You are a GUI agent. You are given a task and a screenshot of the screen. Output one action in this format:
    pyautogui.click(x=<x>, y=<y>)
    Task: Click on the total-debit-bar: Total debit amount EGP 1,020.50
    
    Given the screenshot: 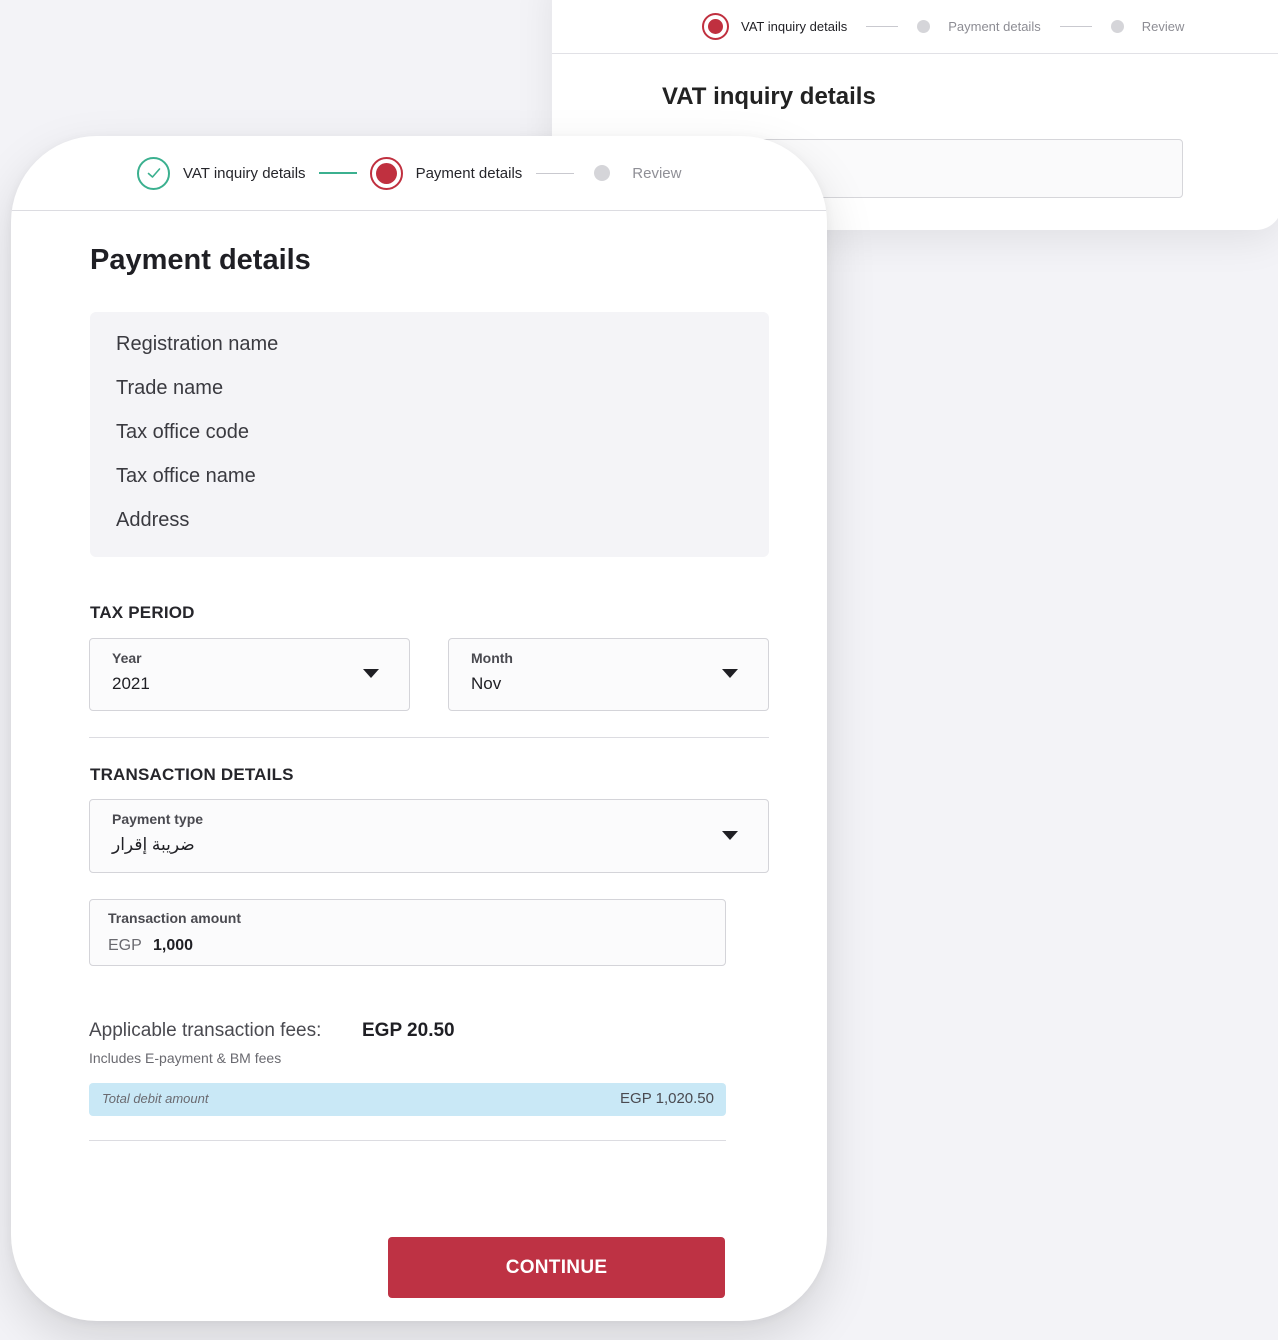 What is the action you would take?
    pyautogui.click(x=407, y=1099)
    